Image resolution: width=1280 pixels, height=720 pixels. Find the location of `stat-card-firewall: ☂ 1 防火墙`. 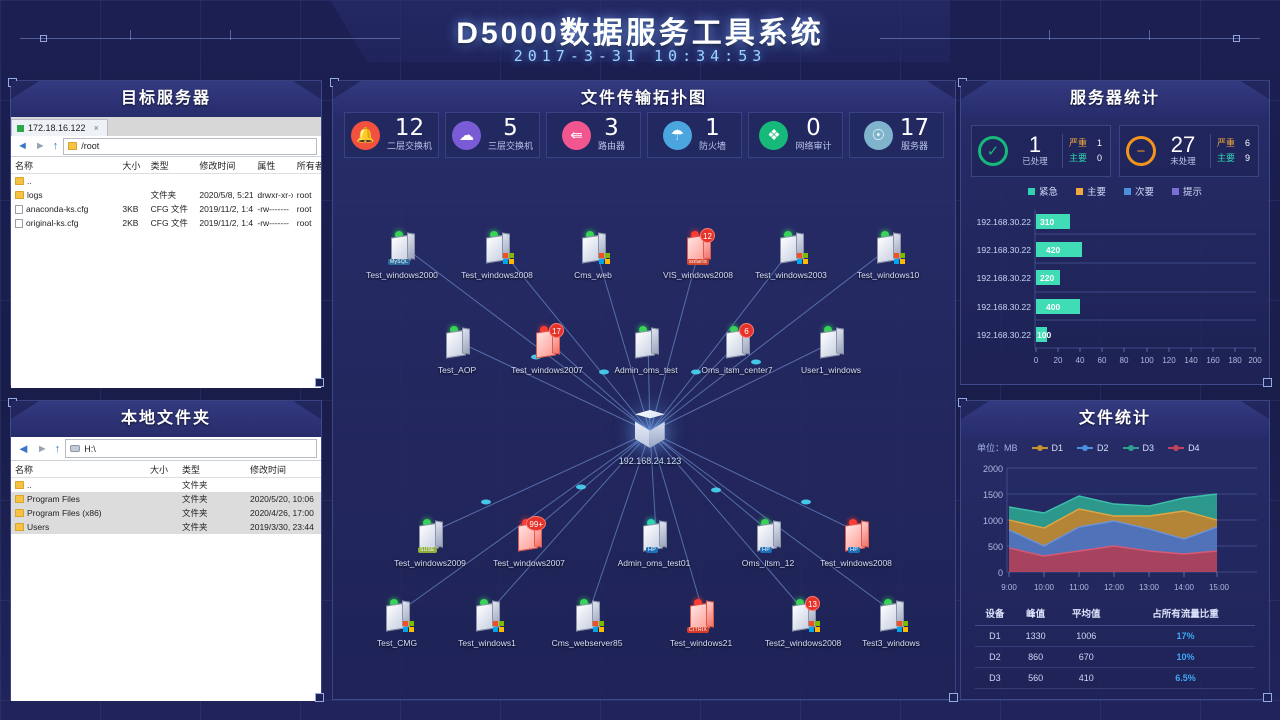

stat-card-firewall: ☂ 1 防火墙 is located at coordinates (694, 135).